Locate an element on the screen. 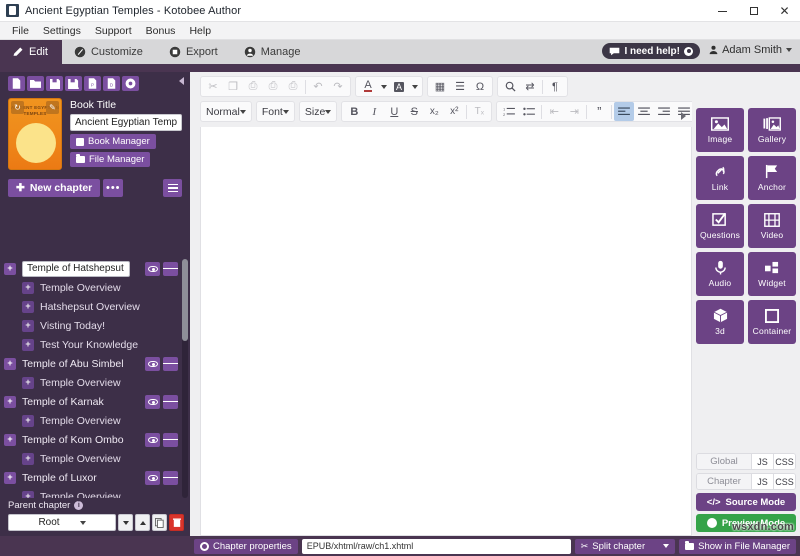  book-title-input is located at coordinates (126, 122).